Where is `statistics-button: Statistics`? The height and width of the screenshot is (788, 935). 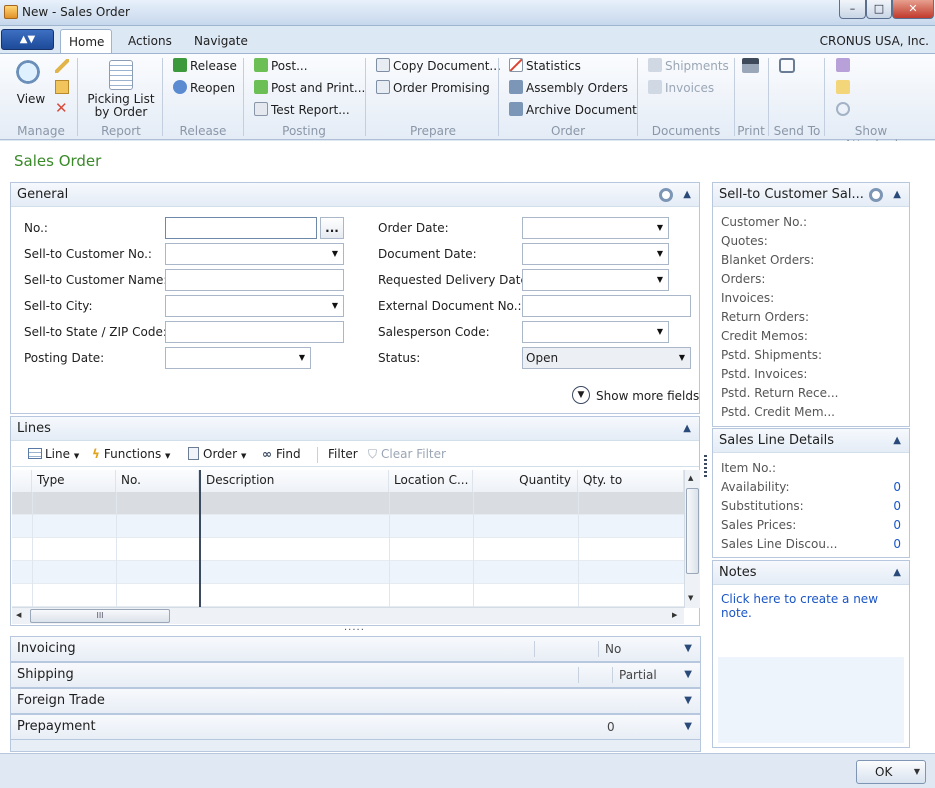
statistics-button: Statistics is located at coordinates (545, 66).